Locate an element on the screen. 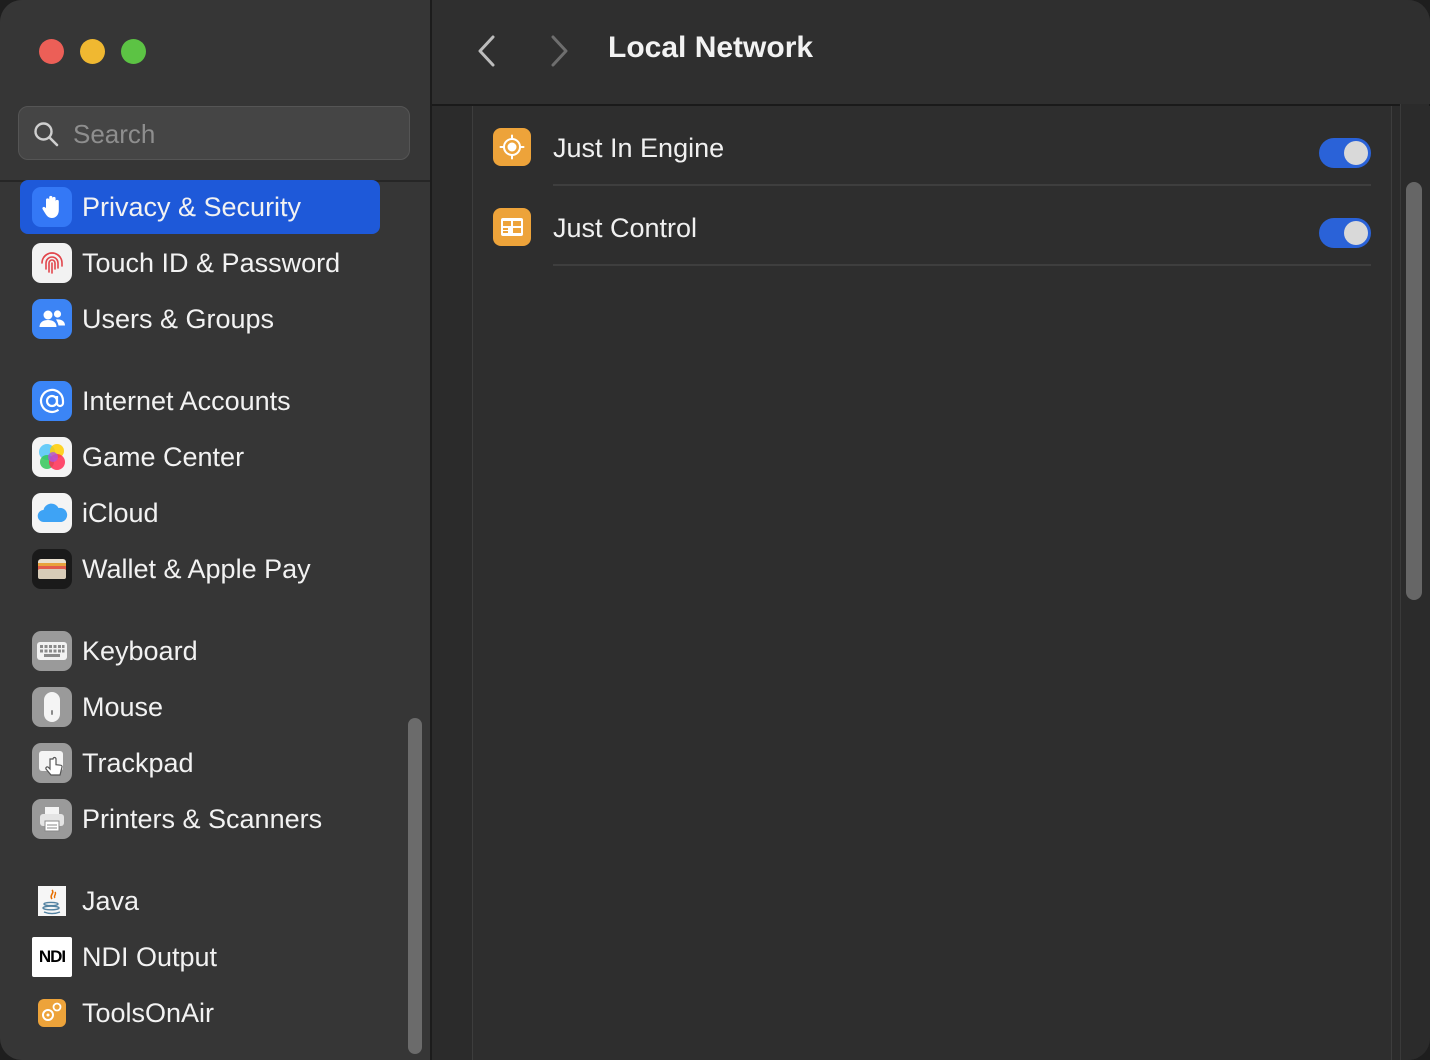 The width and height of the screenshot is (1430, 1060). printer-icon is located at coordinates (52, 819).